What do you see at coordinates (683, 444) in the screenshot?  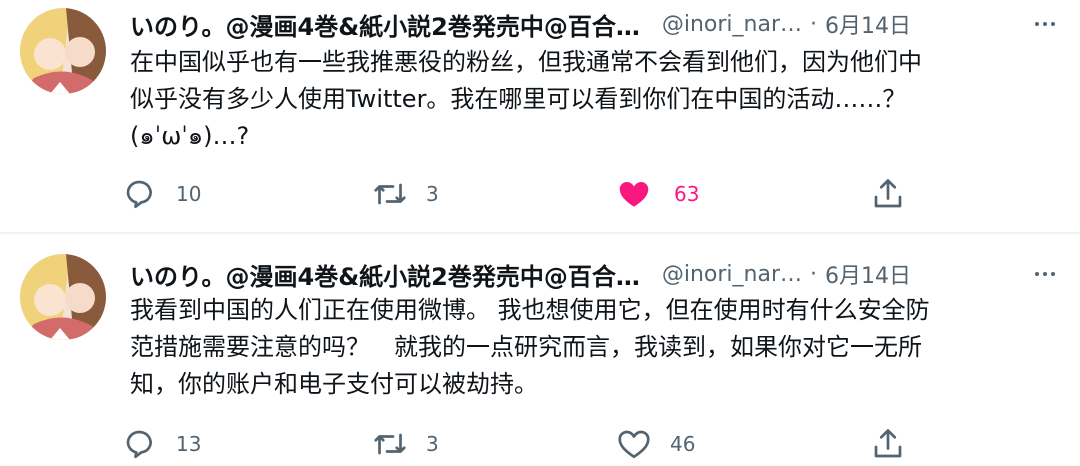 I see `like-count: 46` at bounding box center [683, 444].